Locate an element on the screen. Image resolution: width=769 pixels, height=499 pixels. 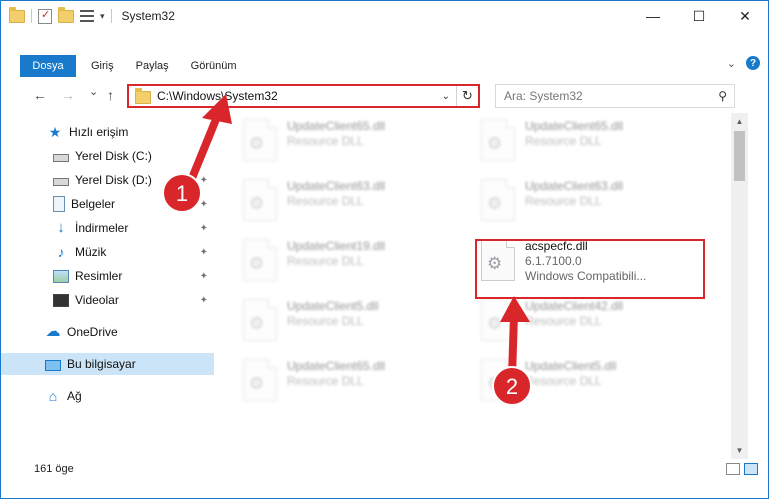
file-item: UpdateClient42.dll Resource DLL is located at coordinates (596, 324).